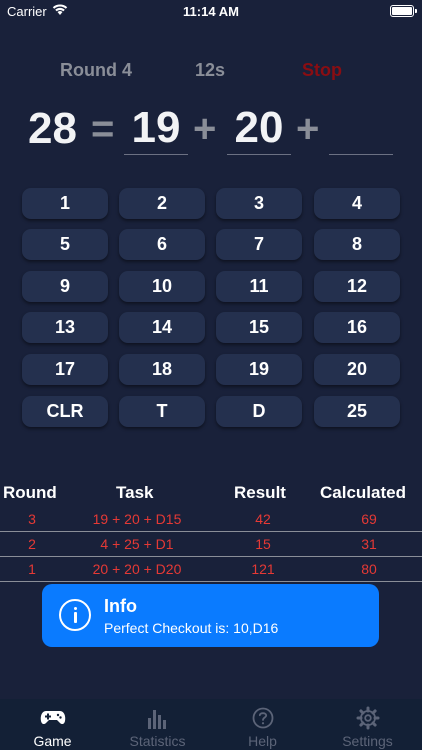  What do you see at coordinates (211, 544) in the screenshot?
I see `table-row: 2 4 + 25 + D1 15 31` at bounding box center [211, 544].